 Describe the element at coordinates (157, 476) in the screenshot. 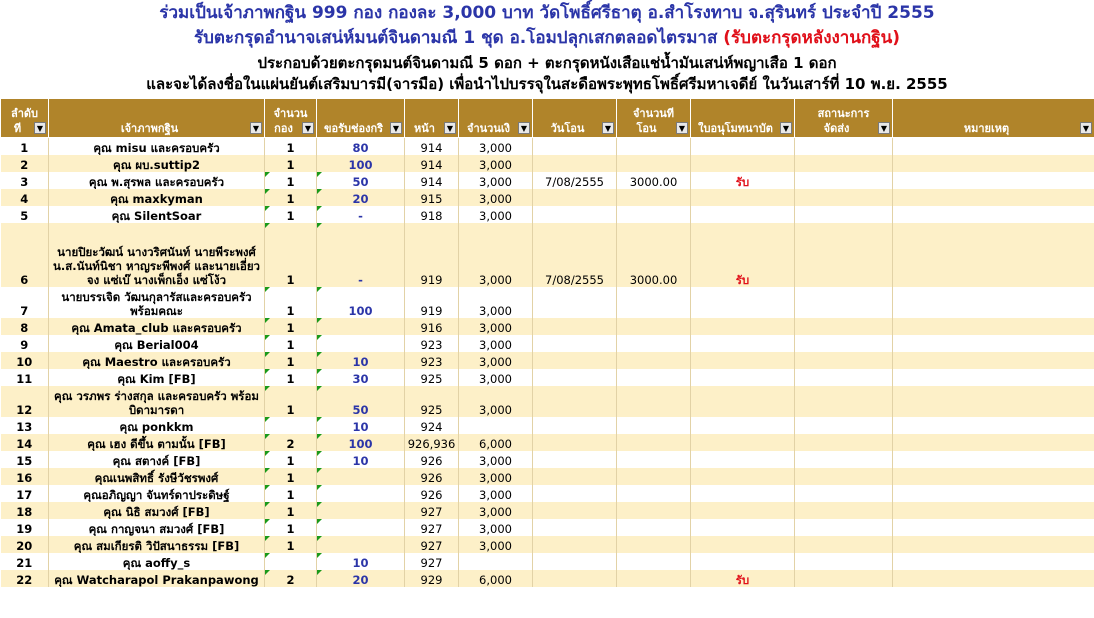

I see `host-name-cell: คุณเนพสิทธิ์ รังษีวัชรพงศ์` at that location.